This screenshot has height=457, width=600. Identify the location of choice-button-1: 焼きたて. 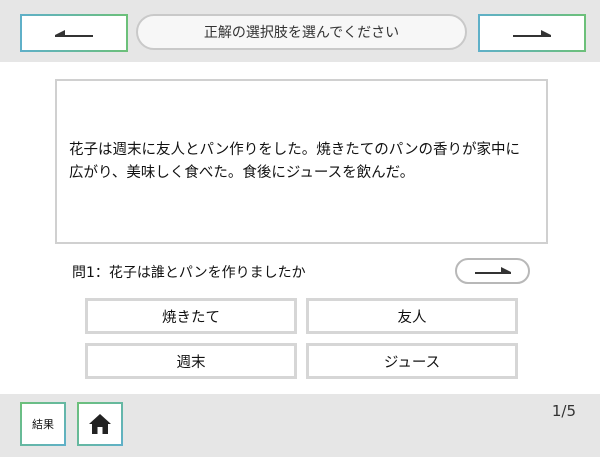
(191, 316).